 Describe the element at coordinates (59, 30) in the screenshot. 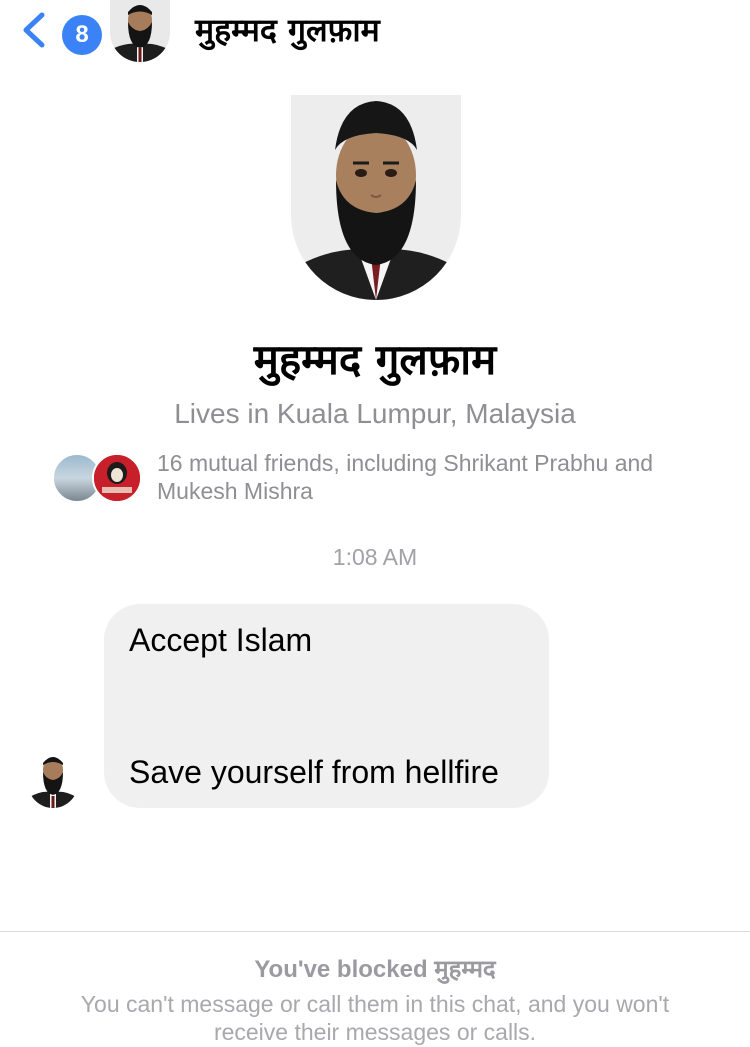

I see `back-button: 8` at that location.